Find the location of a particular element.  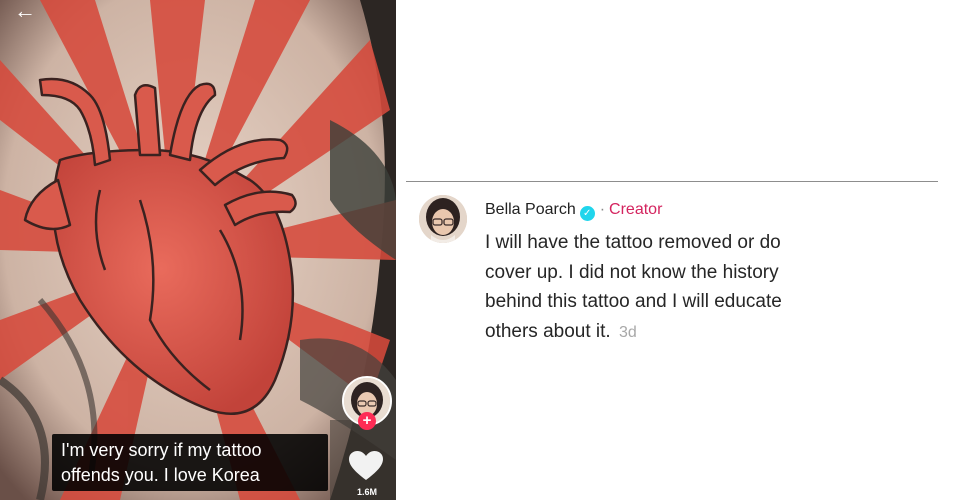

verified-icon: ✓ is located at coordinates (587, 213).